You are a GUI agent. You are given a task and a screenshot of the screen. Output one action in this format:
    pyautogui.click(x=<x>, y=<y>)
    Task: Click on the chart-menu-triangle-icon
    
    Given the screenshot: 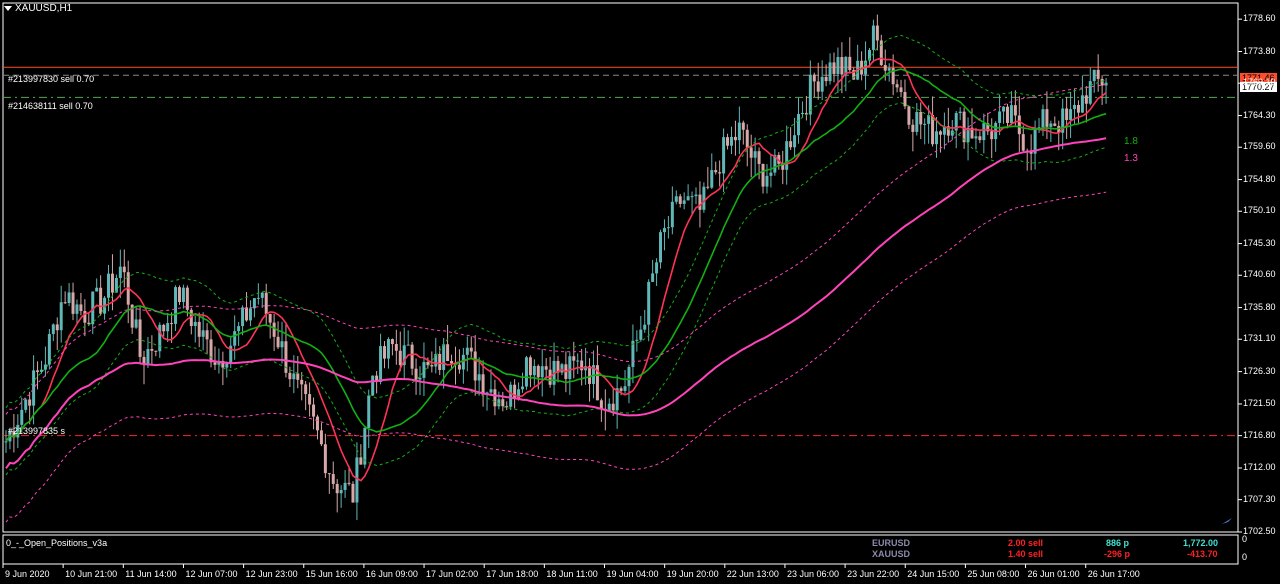 What is the action you would take?
    pyautogui.click(x=8, y=8)
    